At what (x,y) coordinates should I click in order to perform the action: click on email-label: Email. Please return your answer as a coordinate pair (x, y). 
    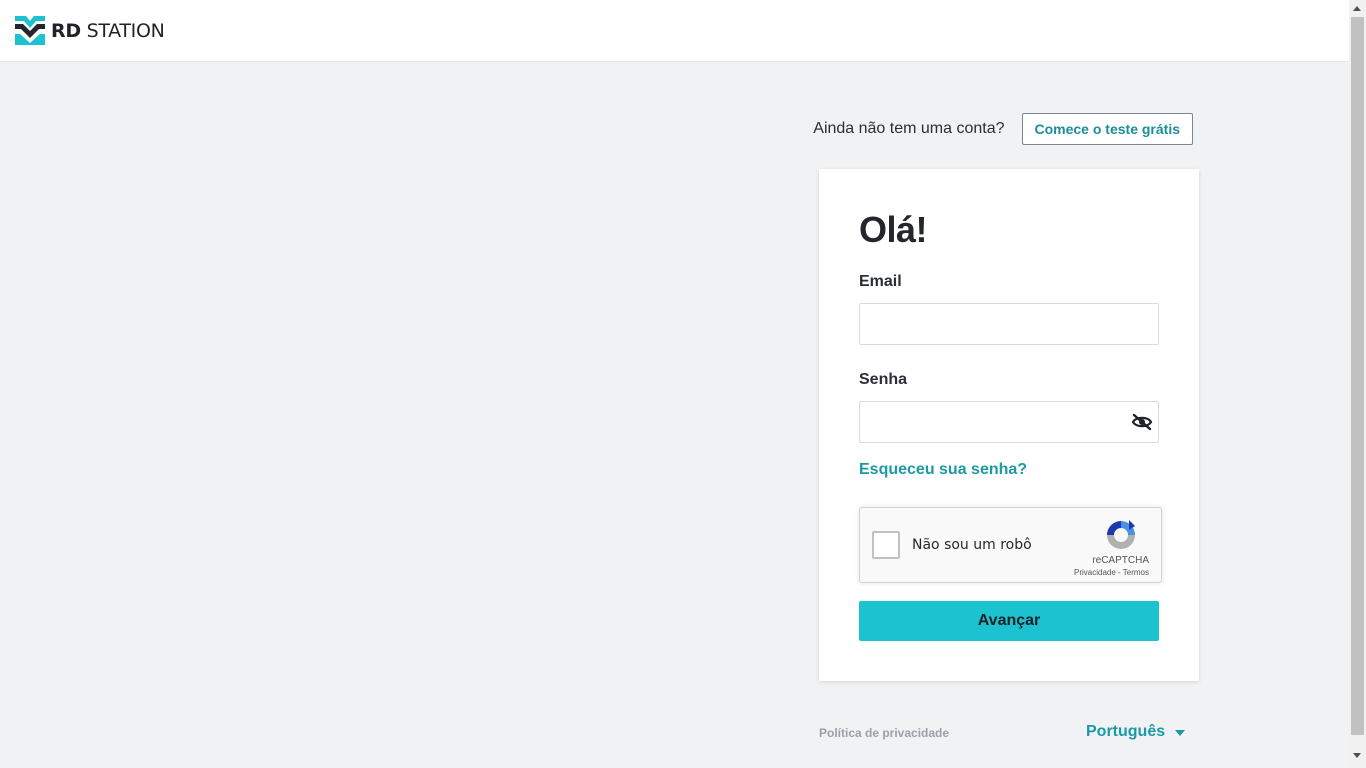
    Looking at the image, I should click on (880, 281).